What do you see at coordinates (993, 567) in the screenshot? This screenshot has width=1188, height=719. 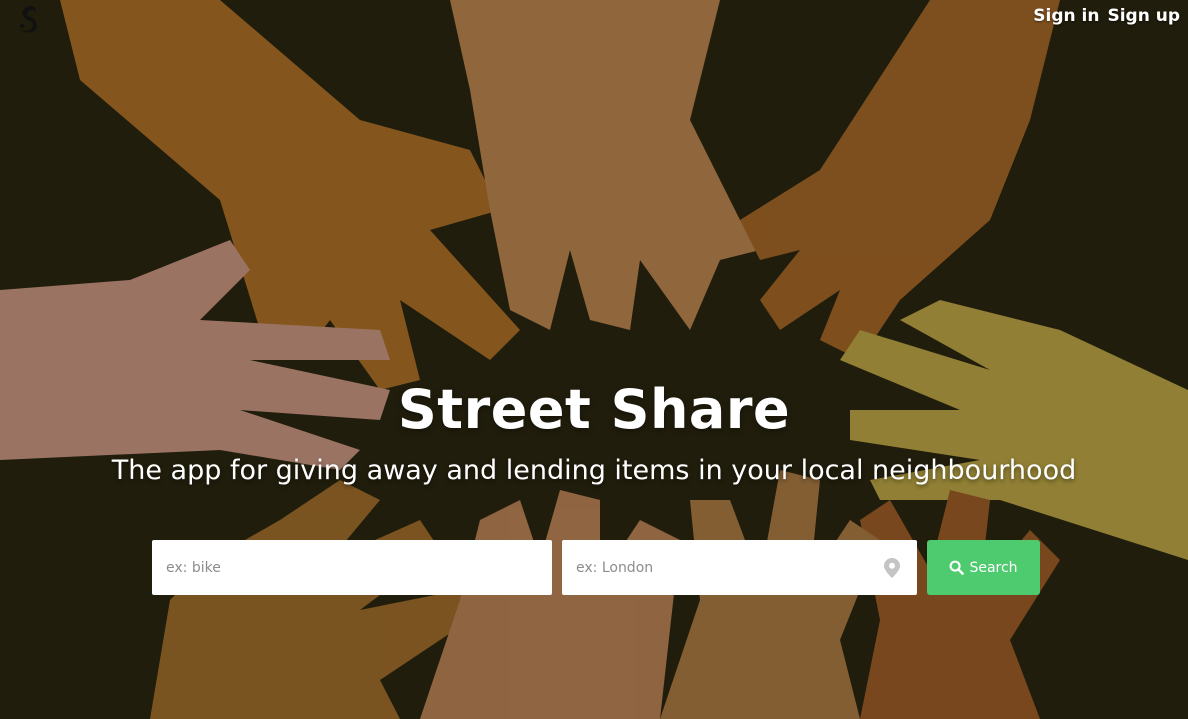 I see `search-button-label: Search` at bounding box center [993, 567].